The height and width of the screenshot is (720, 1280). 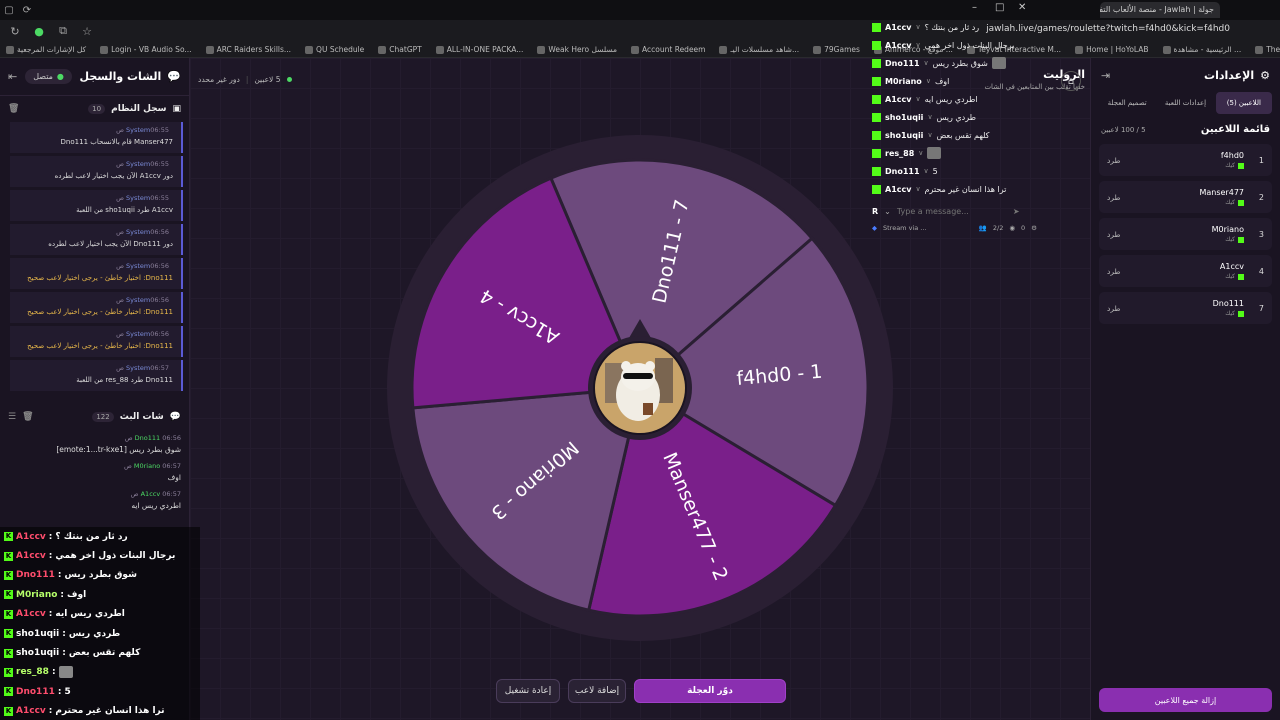 I want to click on reload-icon: ↻, so click(x=15, y=31).